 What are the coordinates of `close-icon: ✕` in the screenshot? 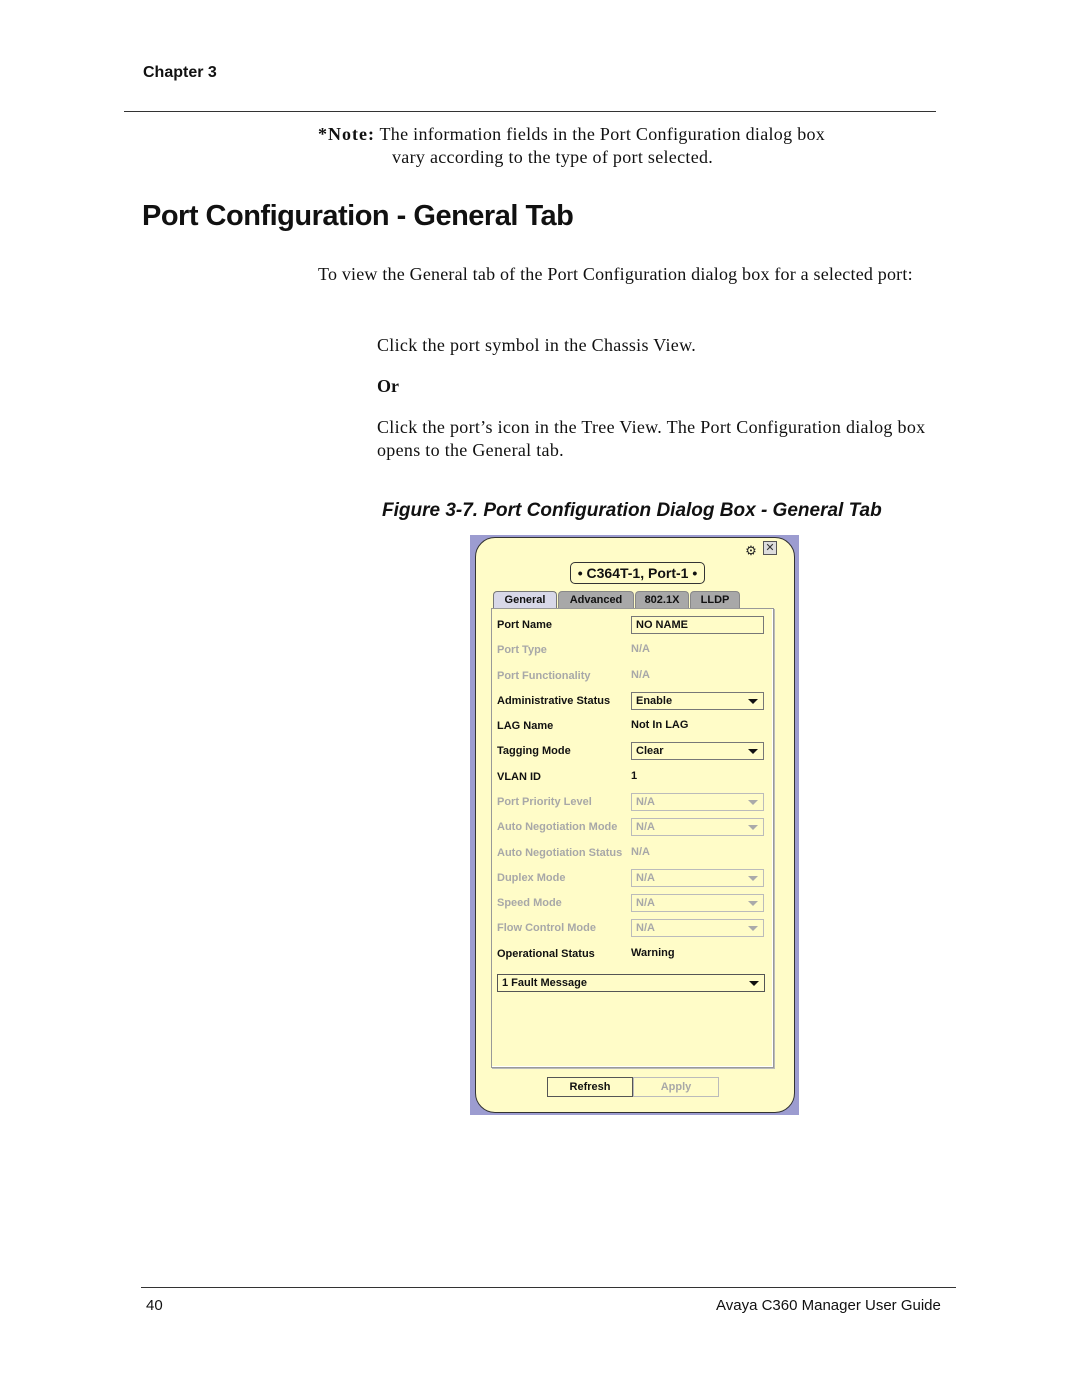 It's located at (770, 548).